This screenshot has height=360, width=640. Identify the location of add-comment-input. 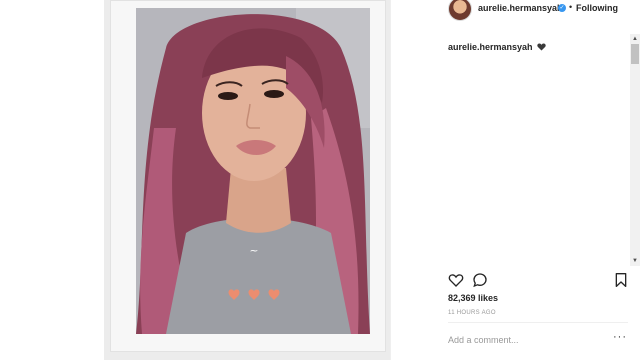
(528, 340).